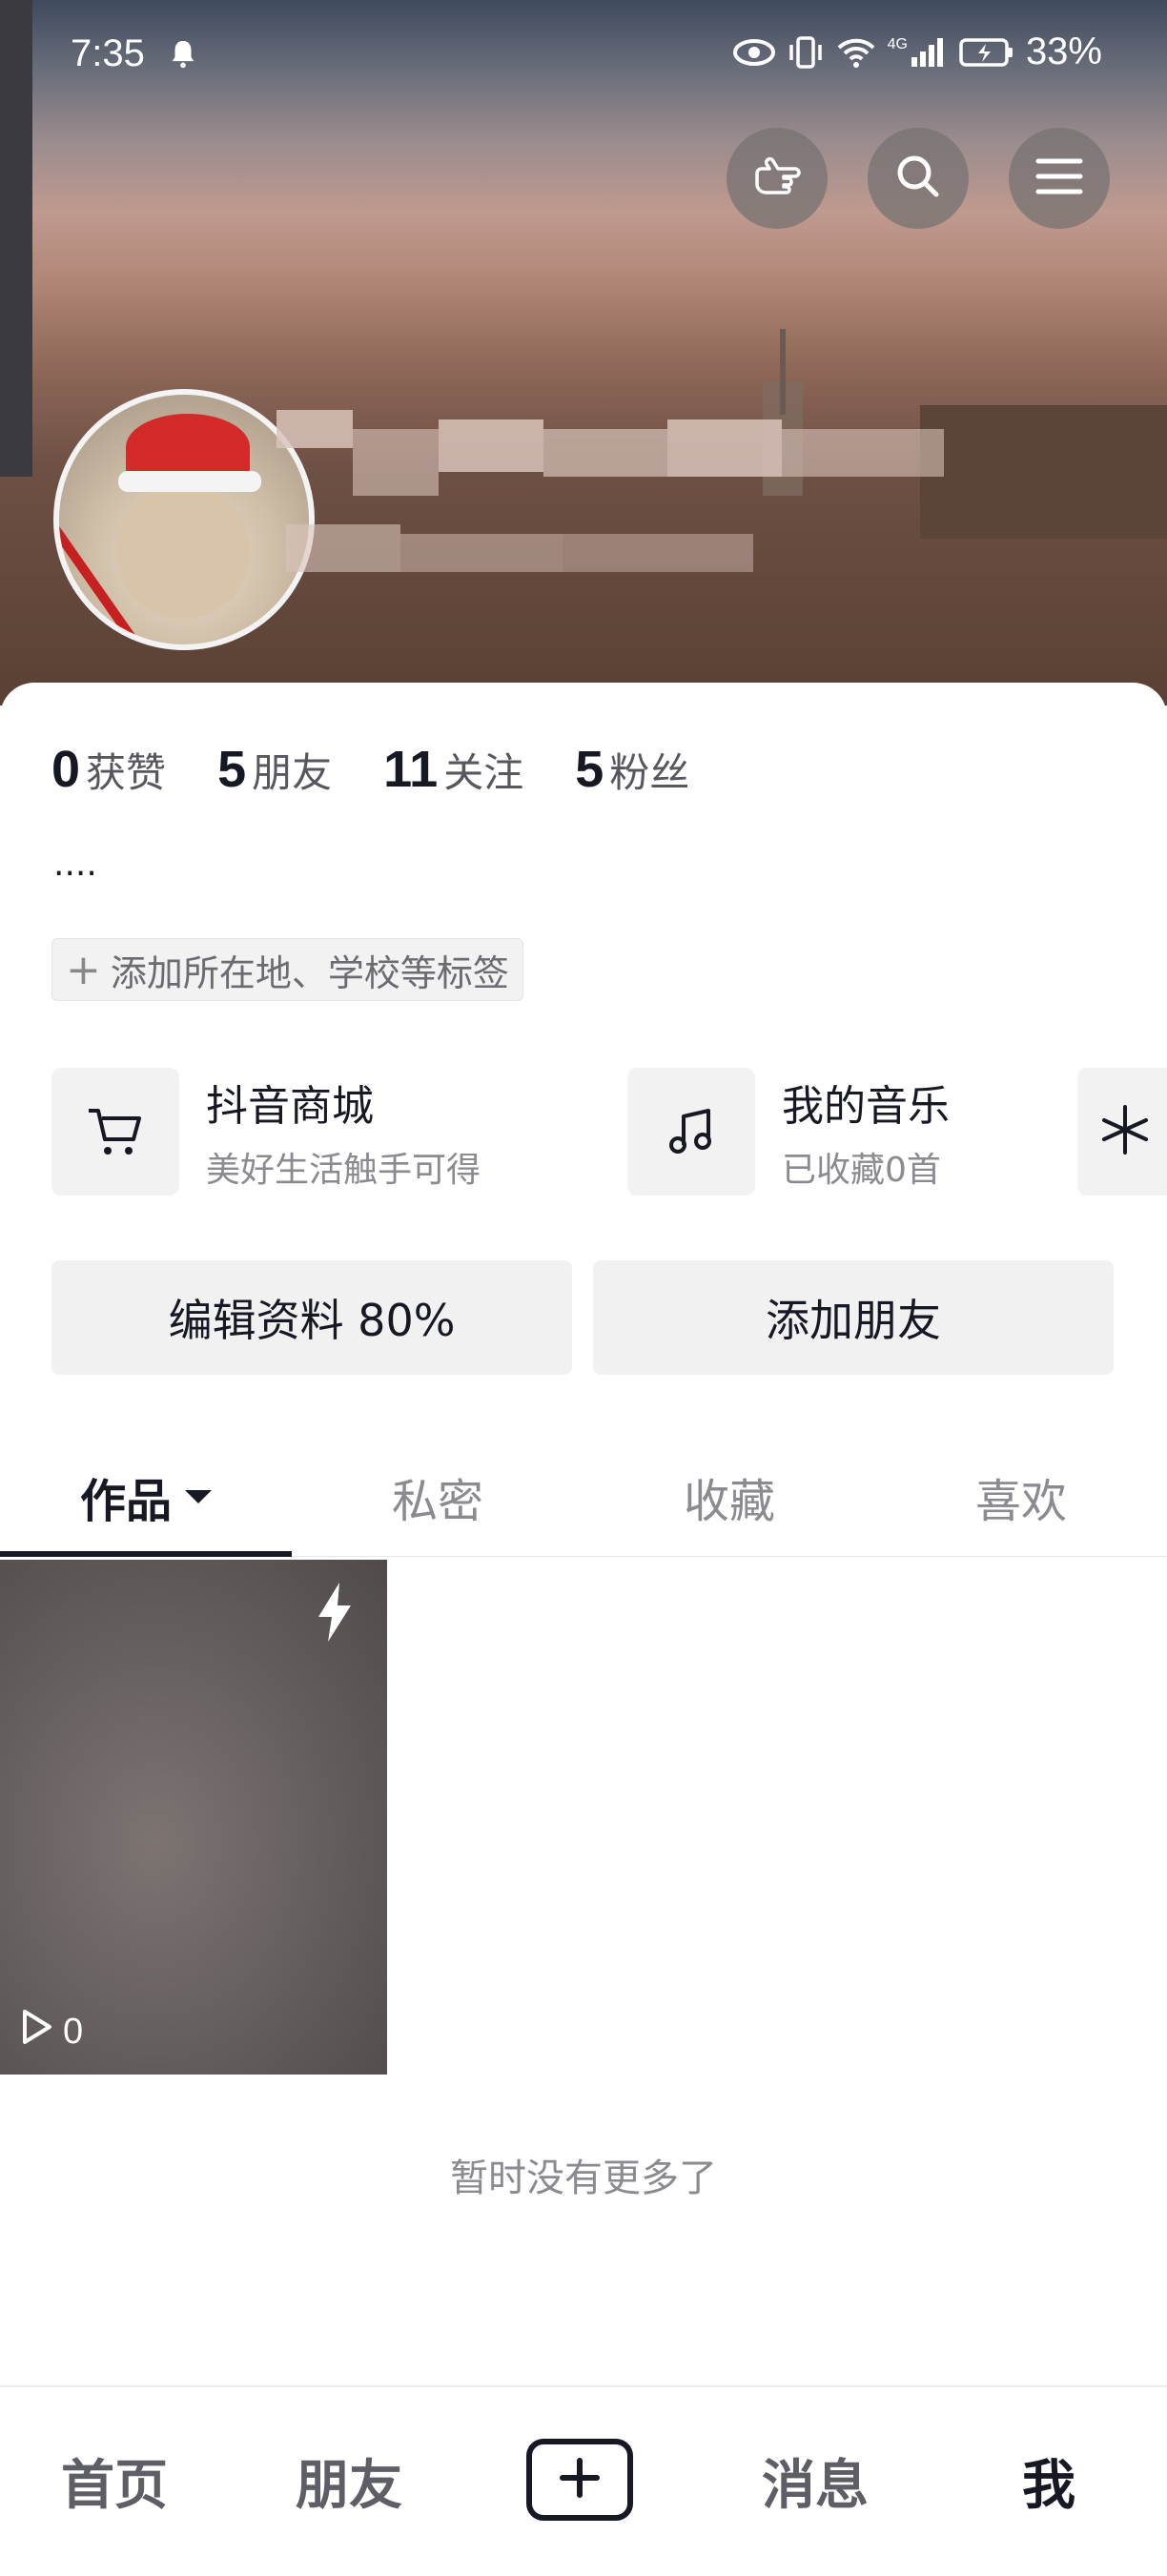 This screenshot has height=2576, width=1167. Describe the element at coordinates (36, 2031) in the screenshot. I see `play-icon` at that location.